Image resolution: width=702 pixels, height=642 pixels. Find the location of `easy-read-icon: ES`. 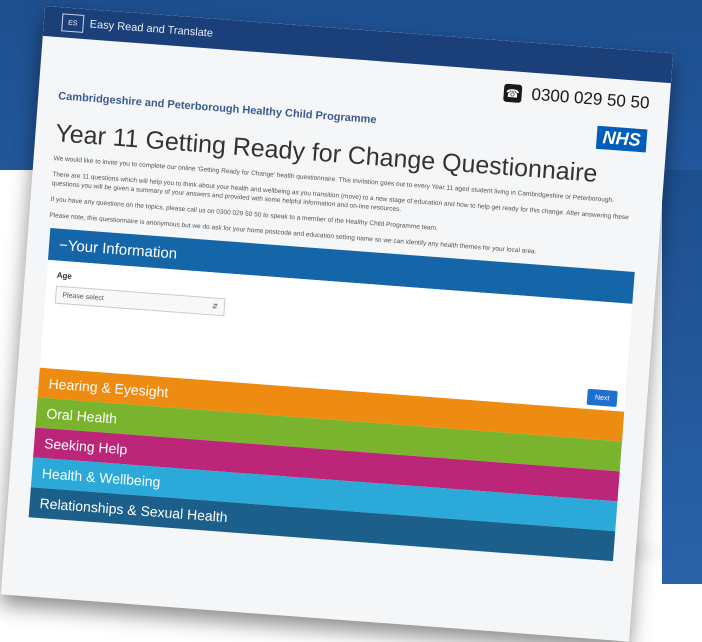

easy-read-icon: ES is located at coordinates (73, 23).